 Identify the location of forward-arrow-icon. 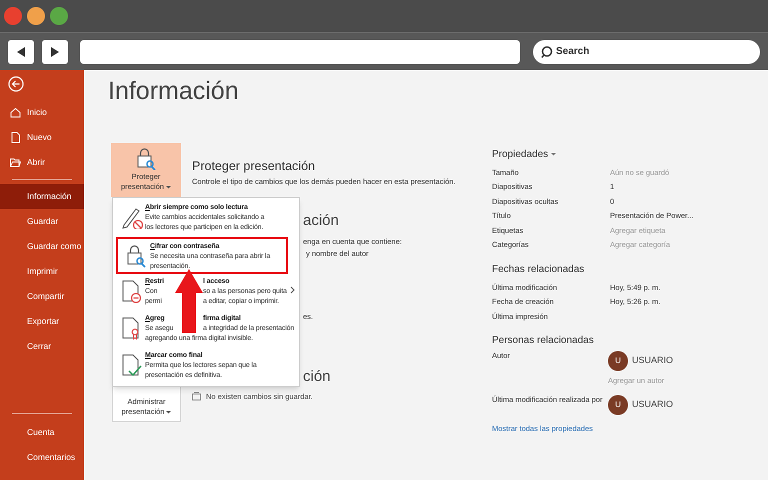
(55, 51).